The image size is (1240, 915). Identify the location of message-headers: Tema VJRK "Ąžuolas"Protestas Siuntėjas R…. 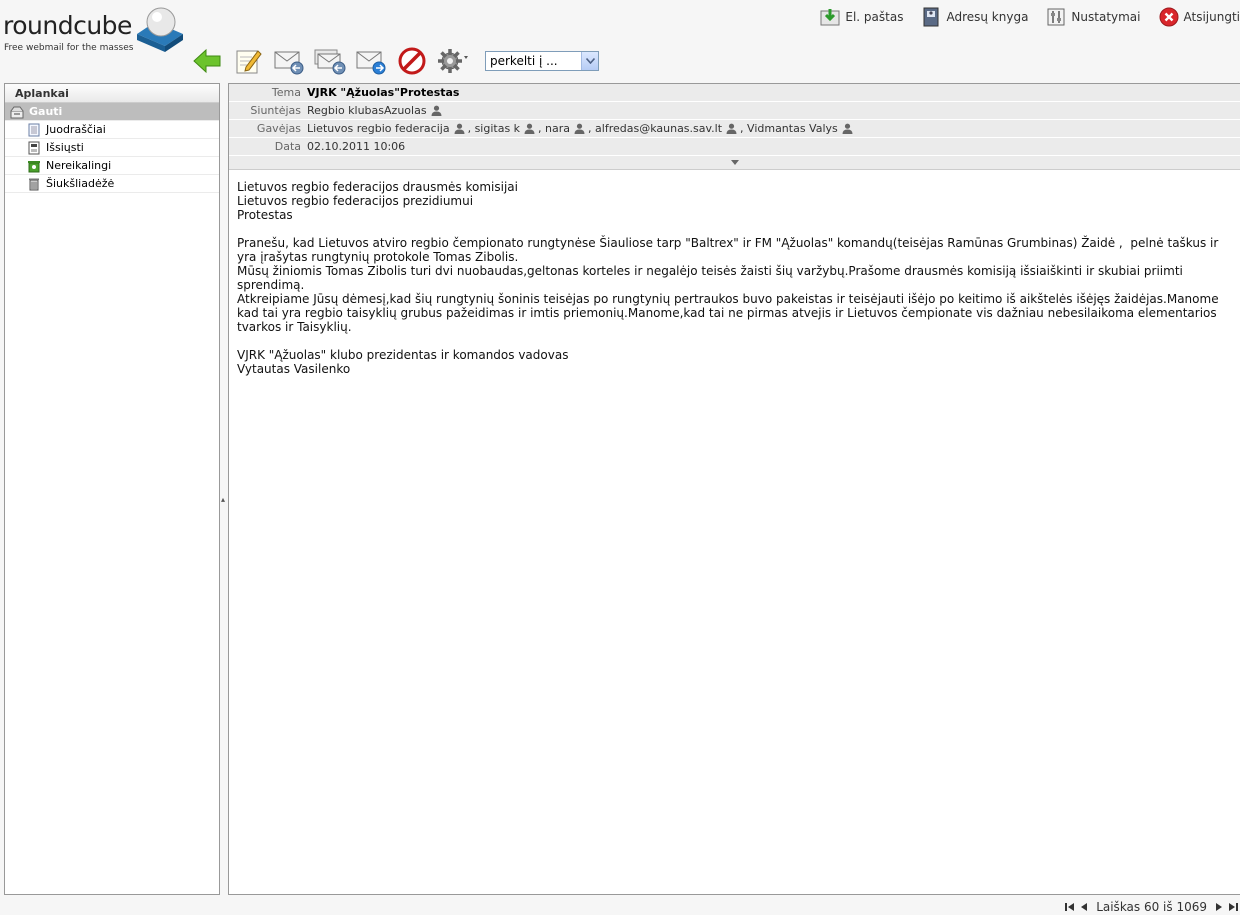
(734, 127).